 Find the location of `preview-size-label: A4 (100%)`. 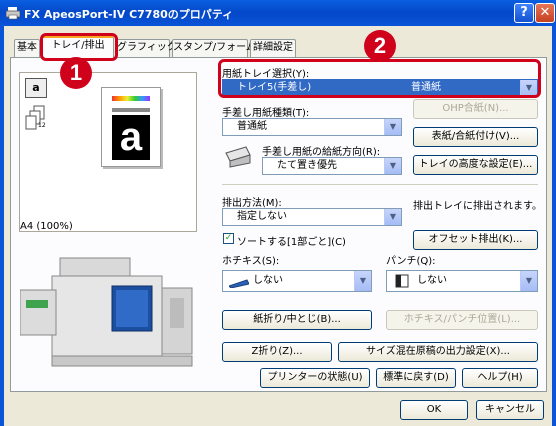

preview-size-label: A4 (100%) is located at coordinates (46, 226).